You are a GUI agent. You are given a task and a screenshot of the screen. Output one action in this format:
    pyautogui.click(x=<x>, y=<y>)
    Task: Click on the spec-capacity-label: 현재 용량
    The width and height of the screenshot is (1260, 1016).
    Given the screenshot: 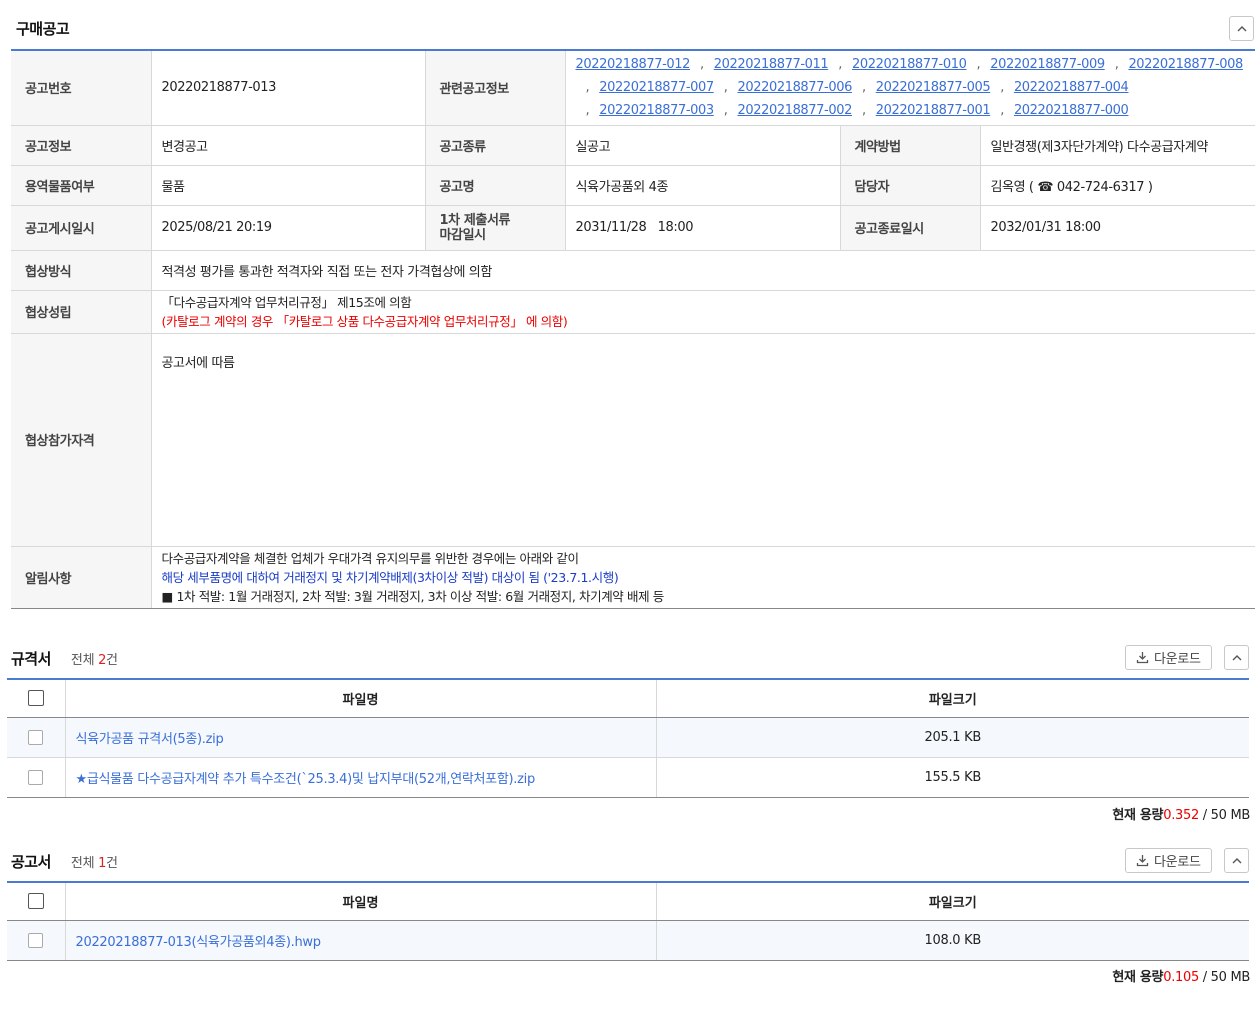 What is the action you would take?
    pyautogui.click(x=1138, y=815)
    